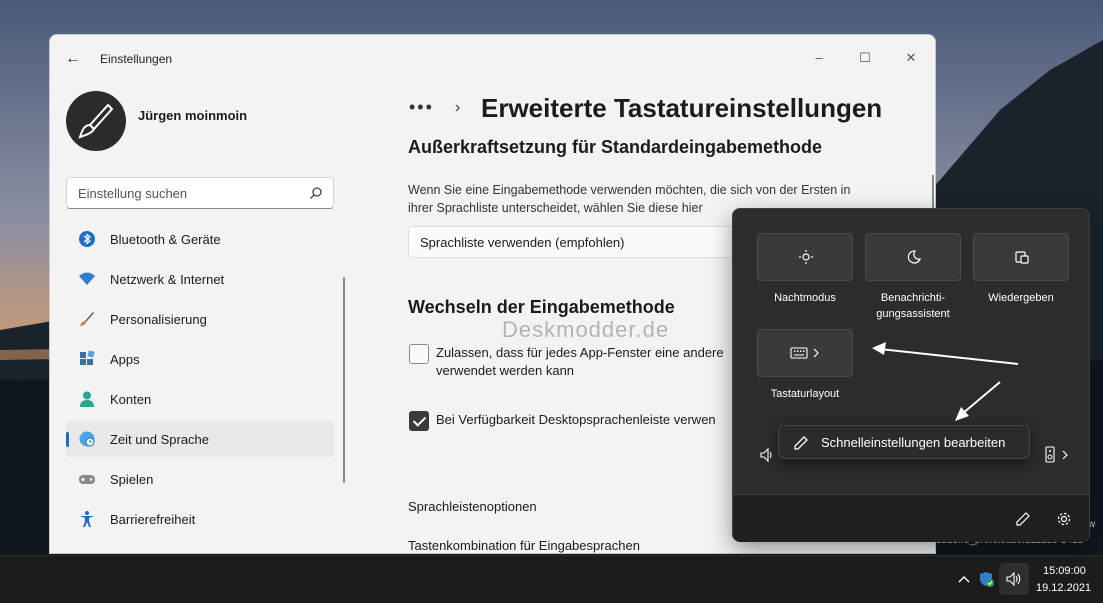 The image size is (1103, 603). I want to click on cast-icon, so click(1022, 257).